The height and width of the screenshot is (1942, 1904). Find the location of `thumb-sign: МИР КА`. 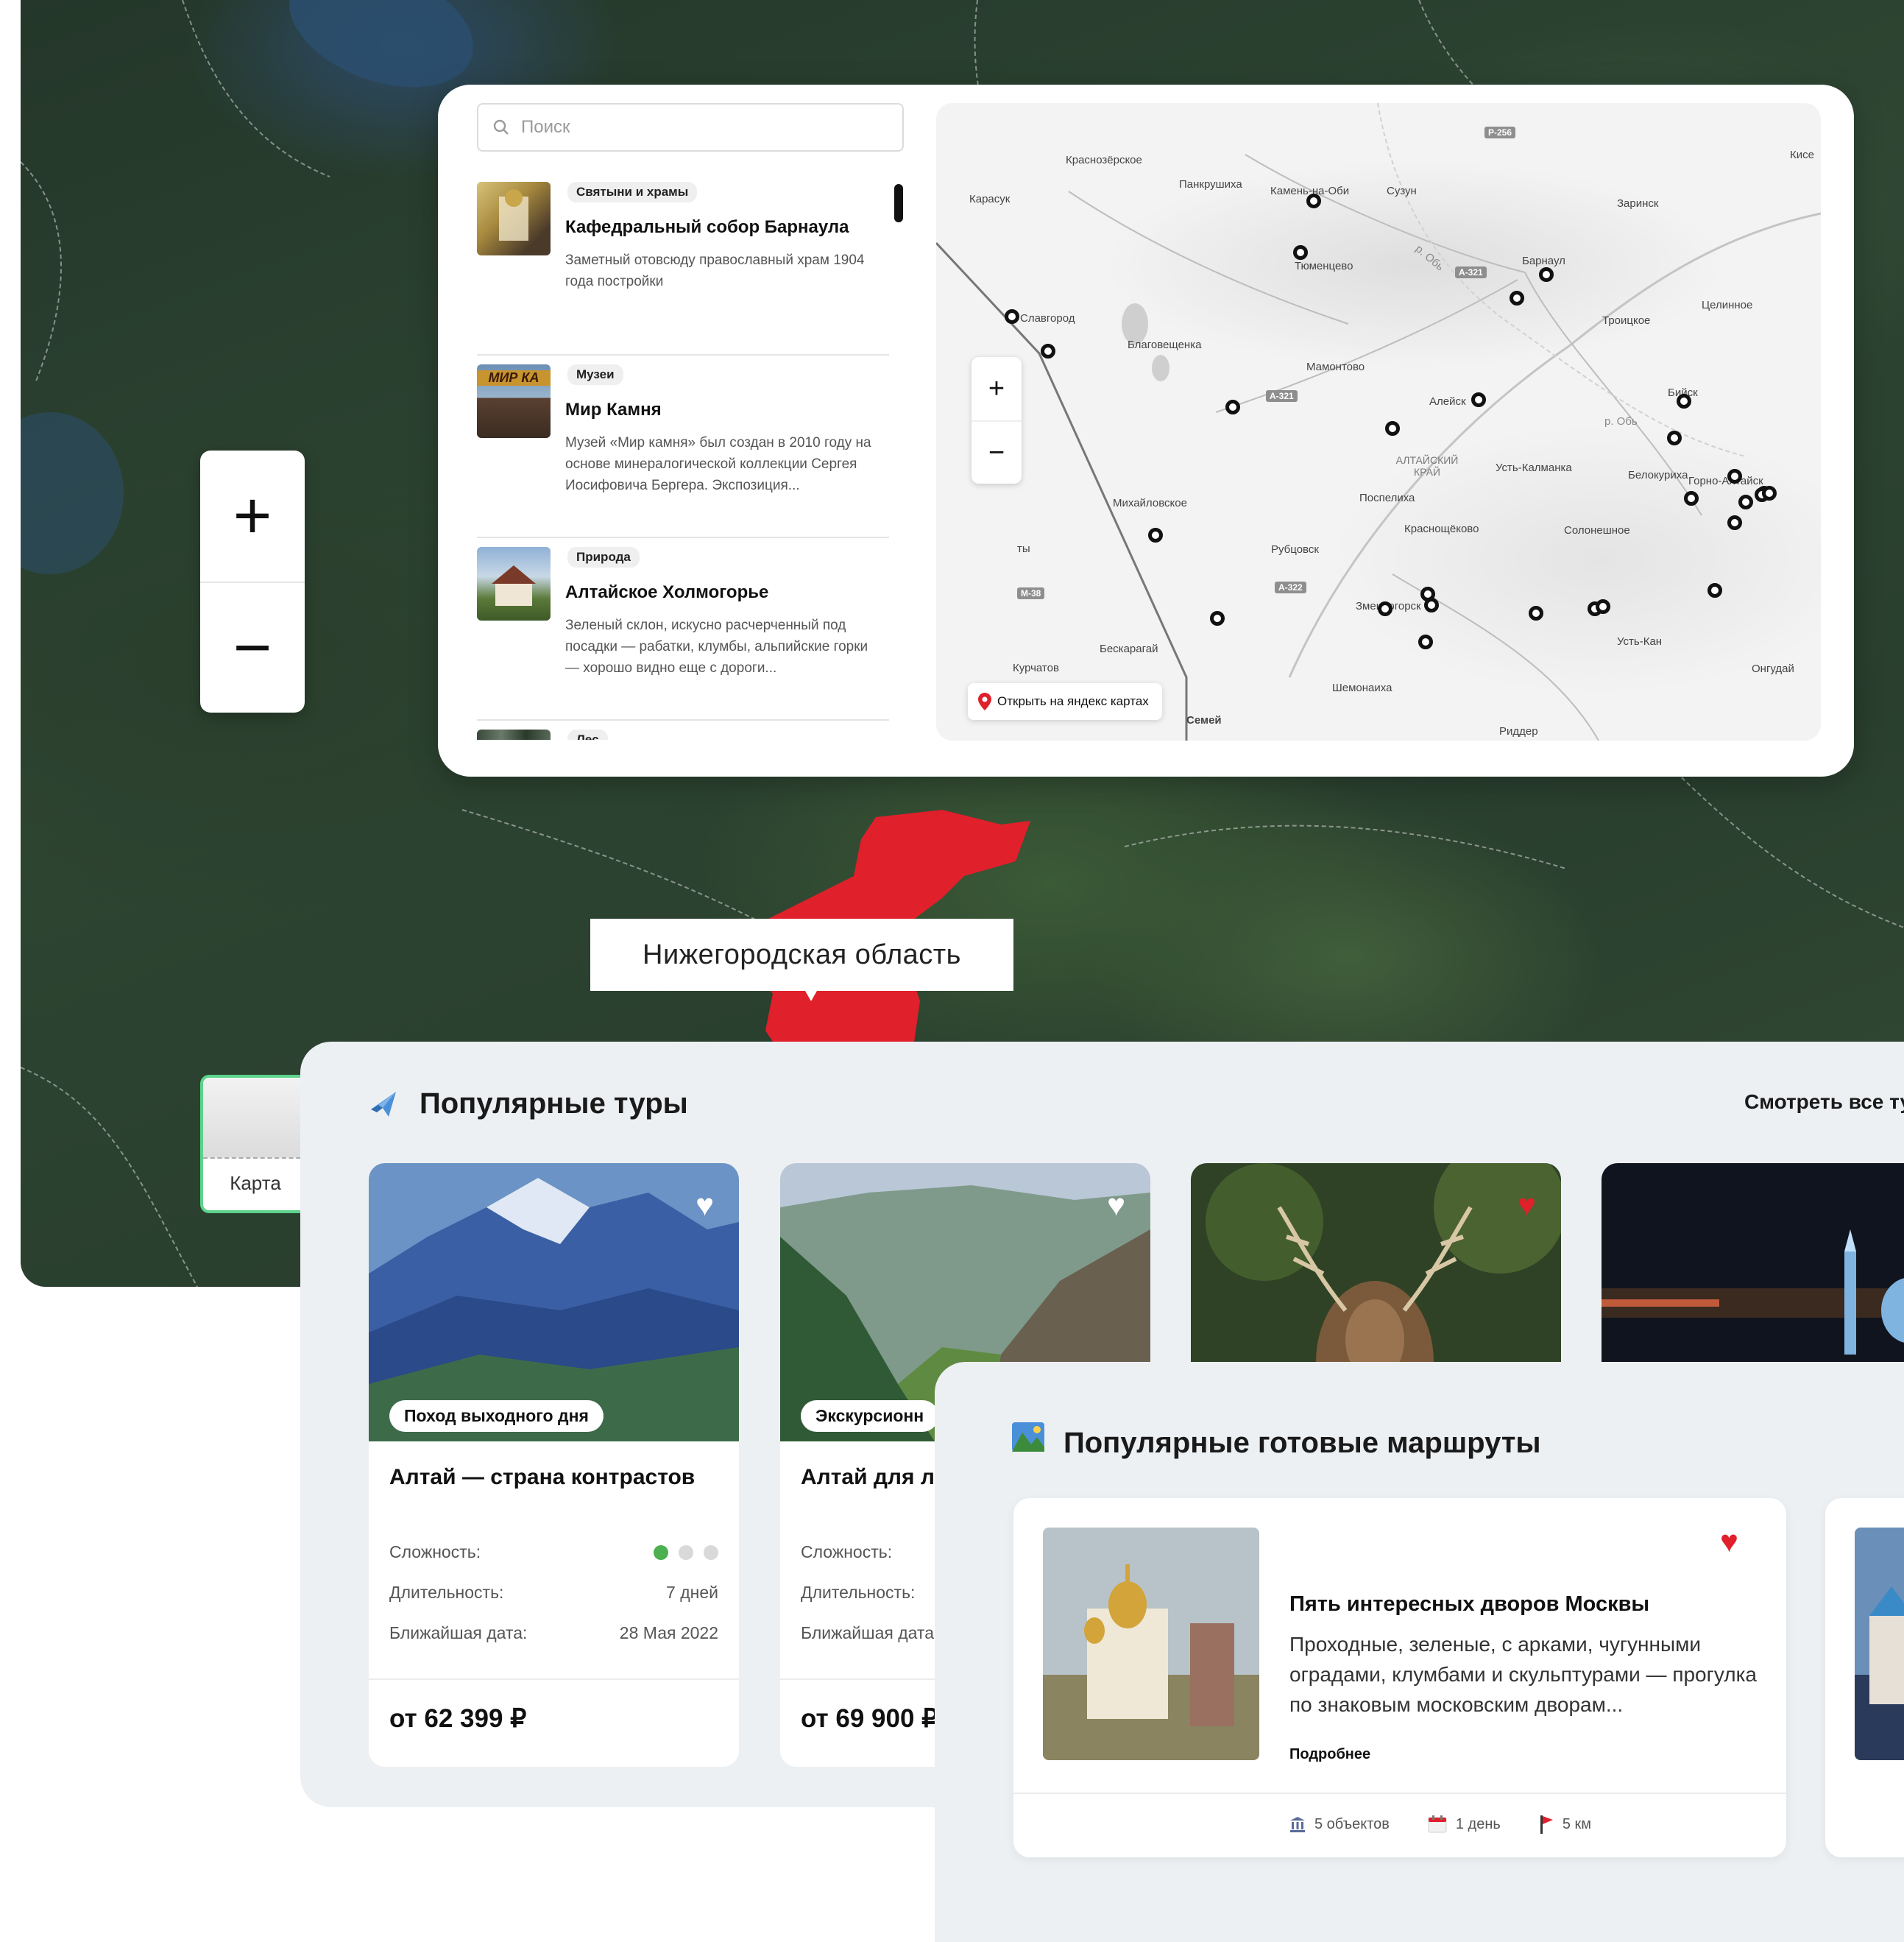

thumb-sign: МИР КА is located at coordinates (514, 378).